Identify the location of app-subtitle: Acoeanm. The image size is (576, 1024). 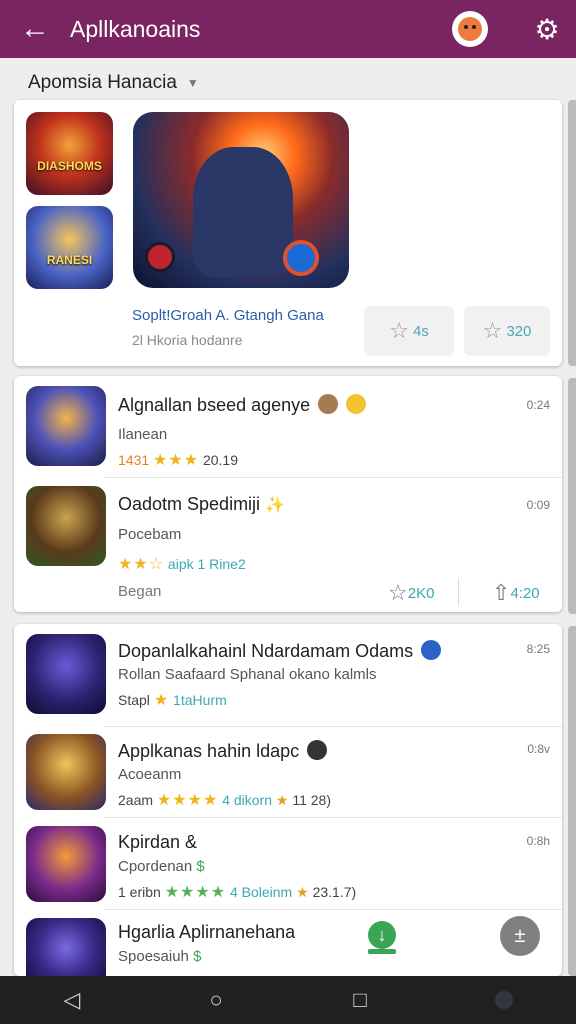
(150, 774).